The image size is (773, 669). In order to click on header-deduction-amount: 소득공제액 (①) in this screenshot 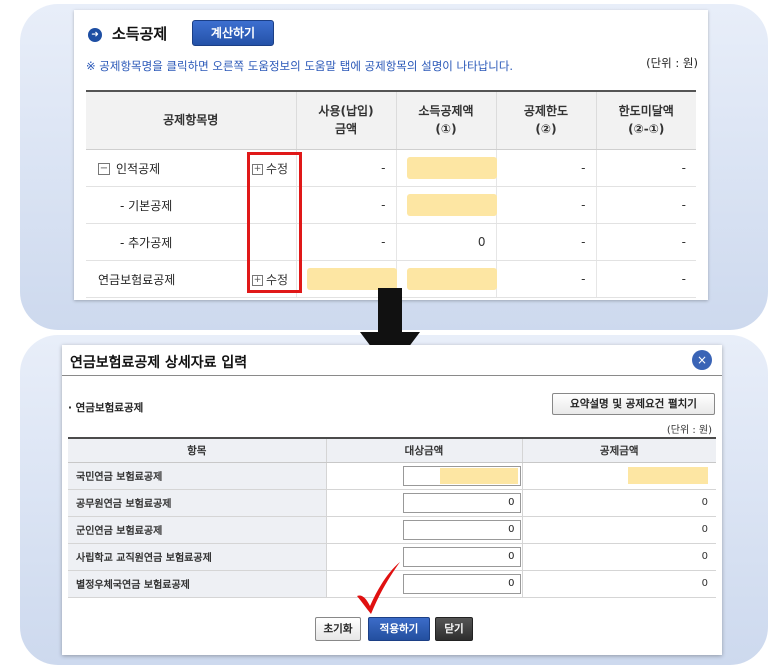, I will do `click(445, 120)`.